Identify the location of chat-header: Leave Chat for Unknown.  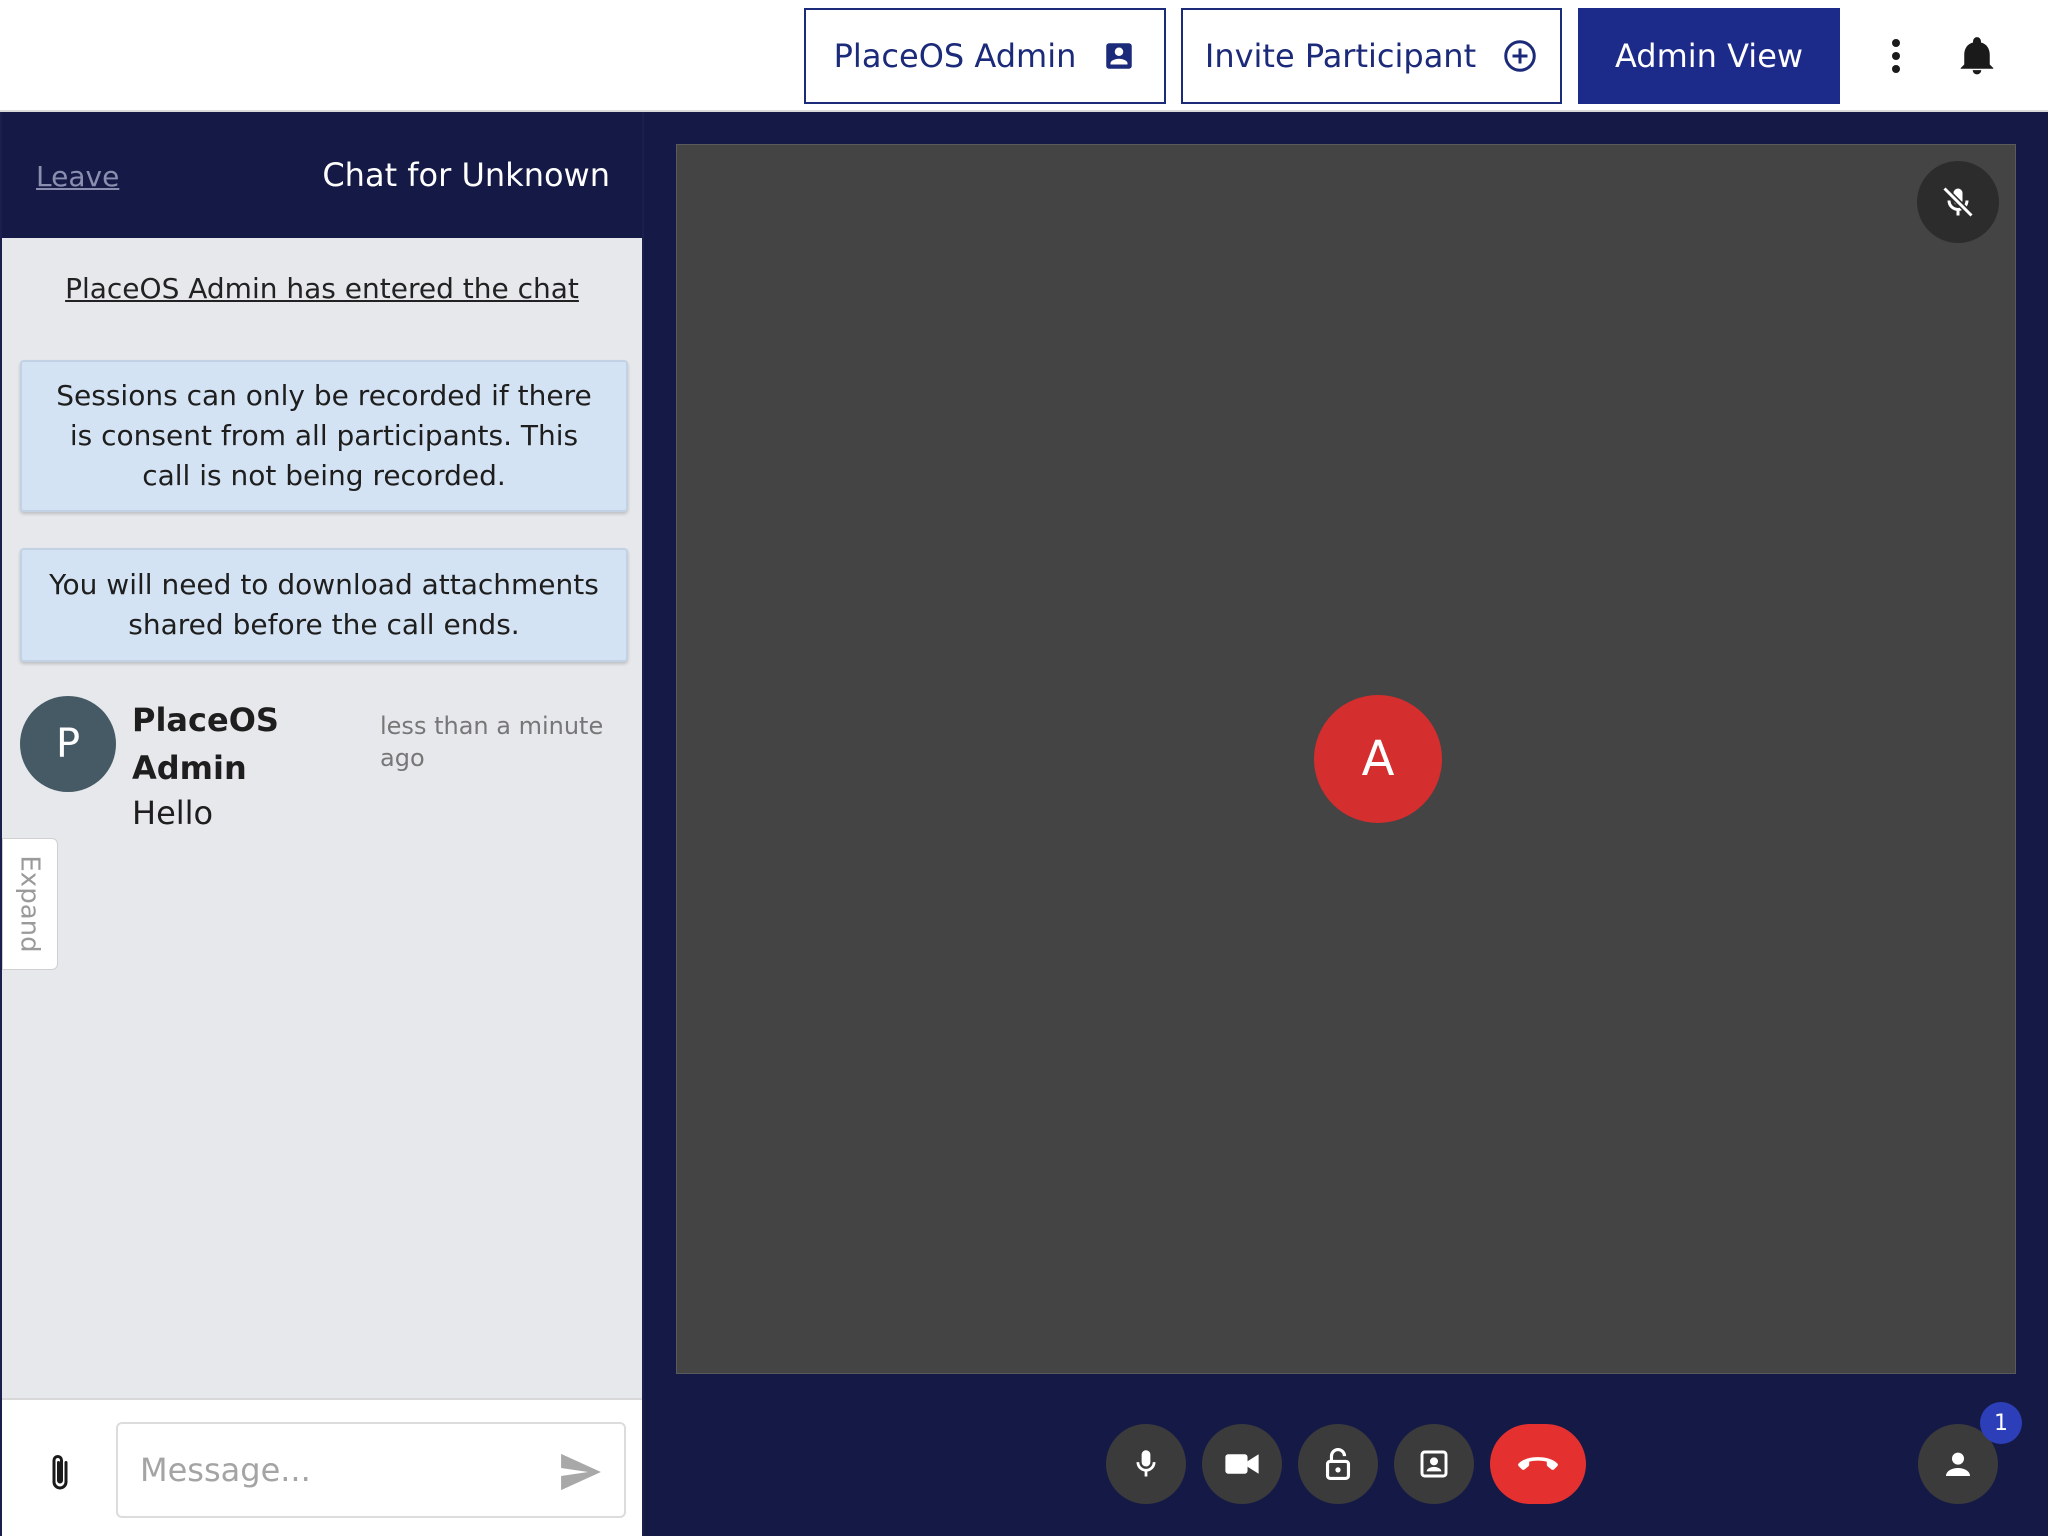
(322, 175).